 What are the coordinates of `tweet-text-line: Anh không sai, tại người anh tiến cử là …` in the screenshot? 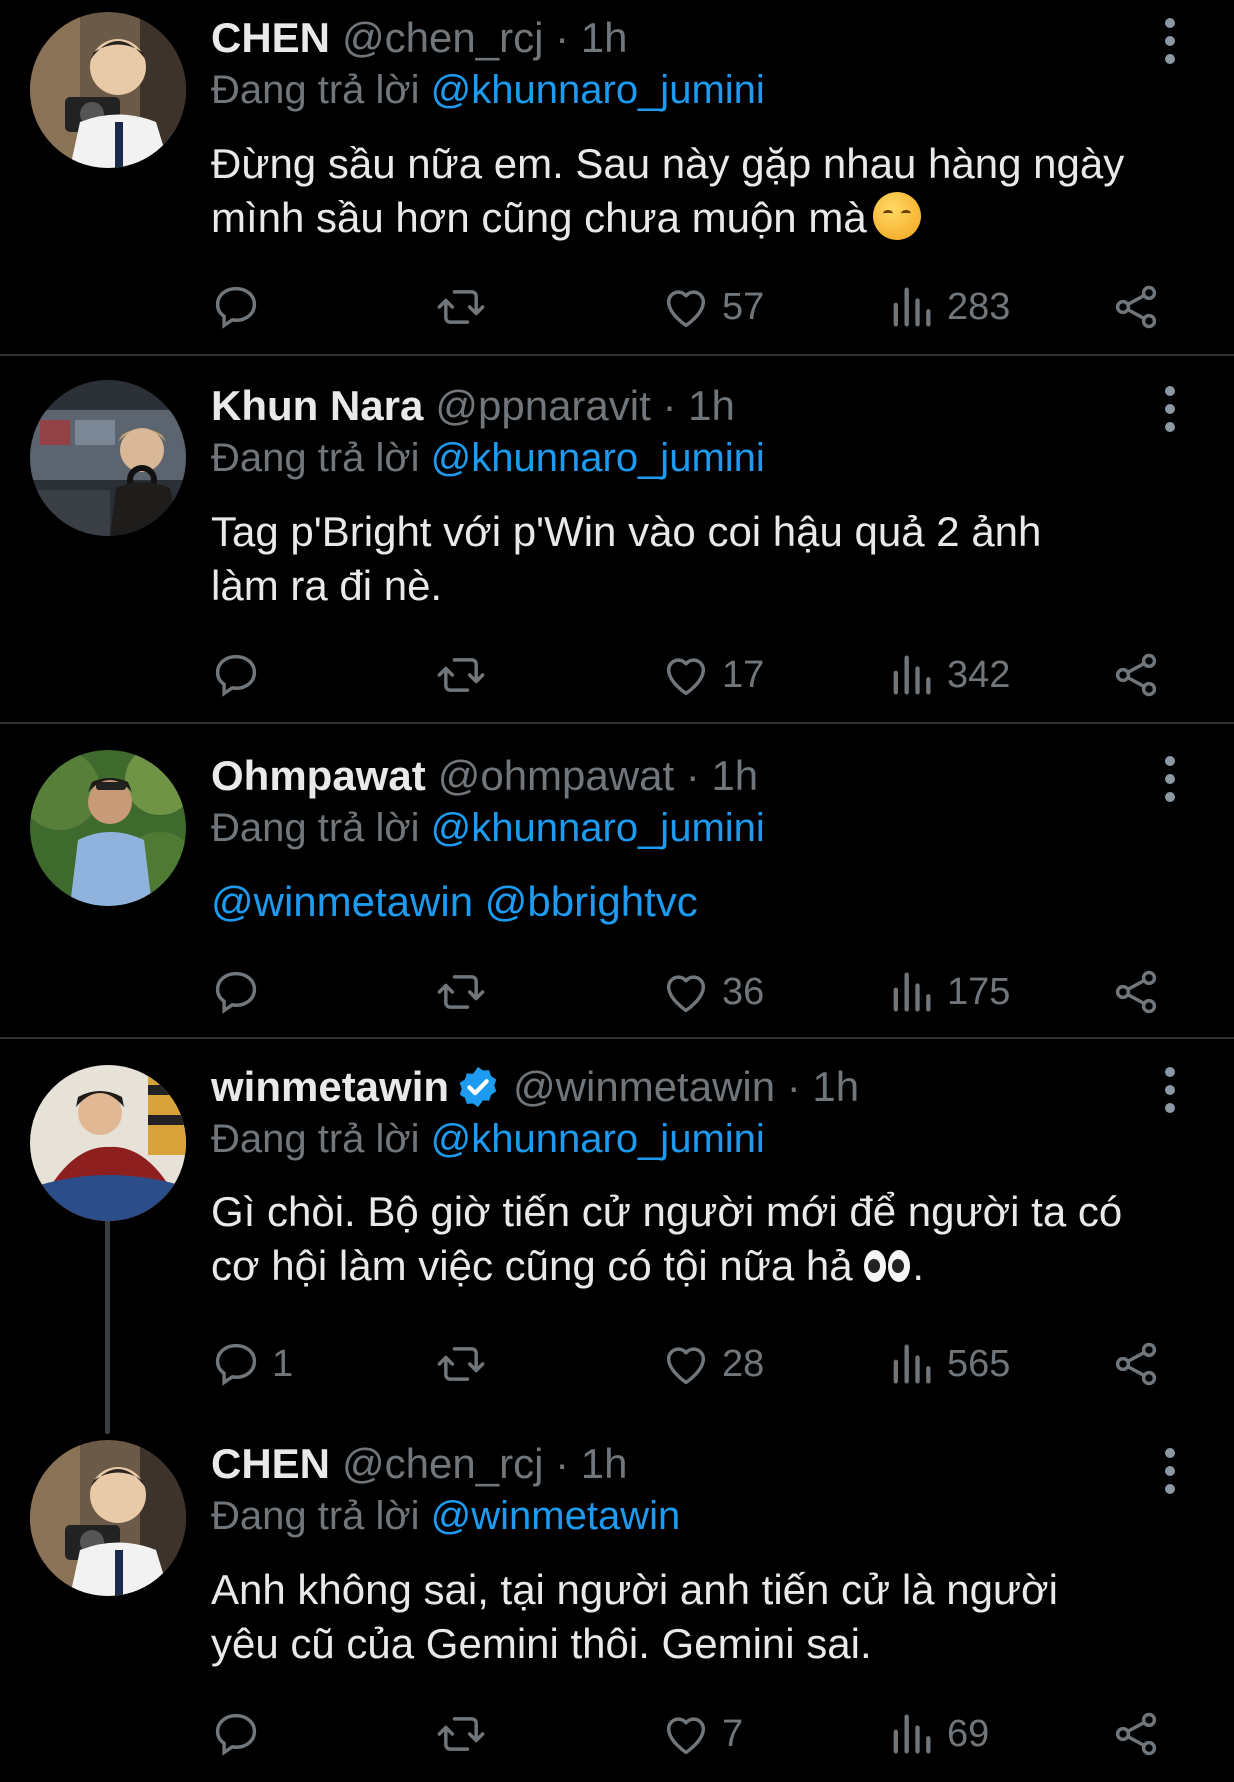 It's located at (634, 1589).